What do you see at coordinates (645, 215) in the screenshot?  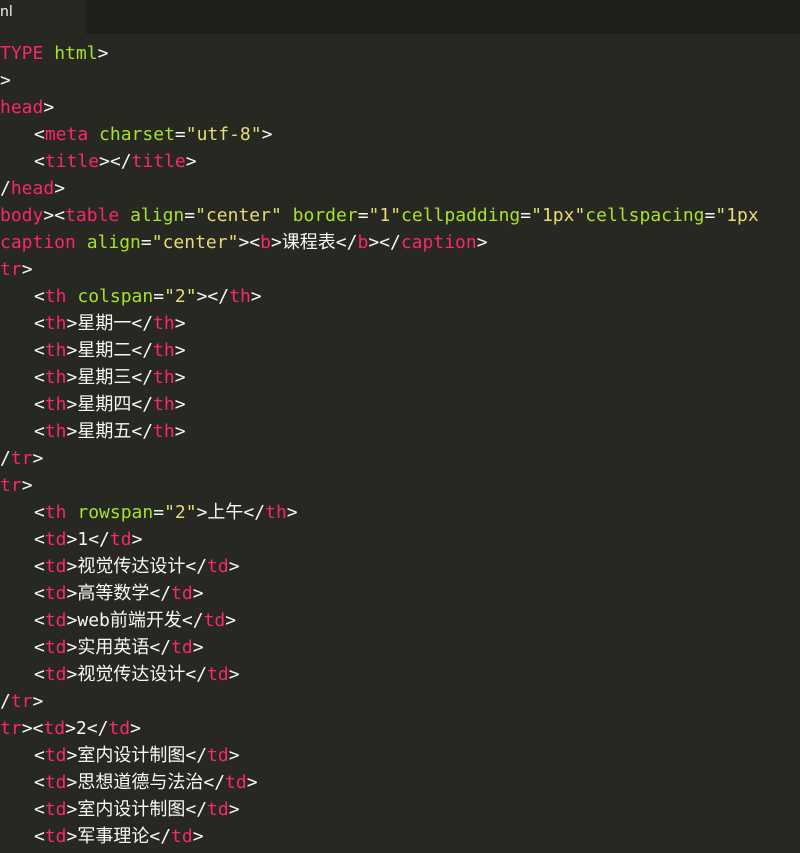 I see `attribute-token: cellspacing` at bounding box center [645, 215].